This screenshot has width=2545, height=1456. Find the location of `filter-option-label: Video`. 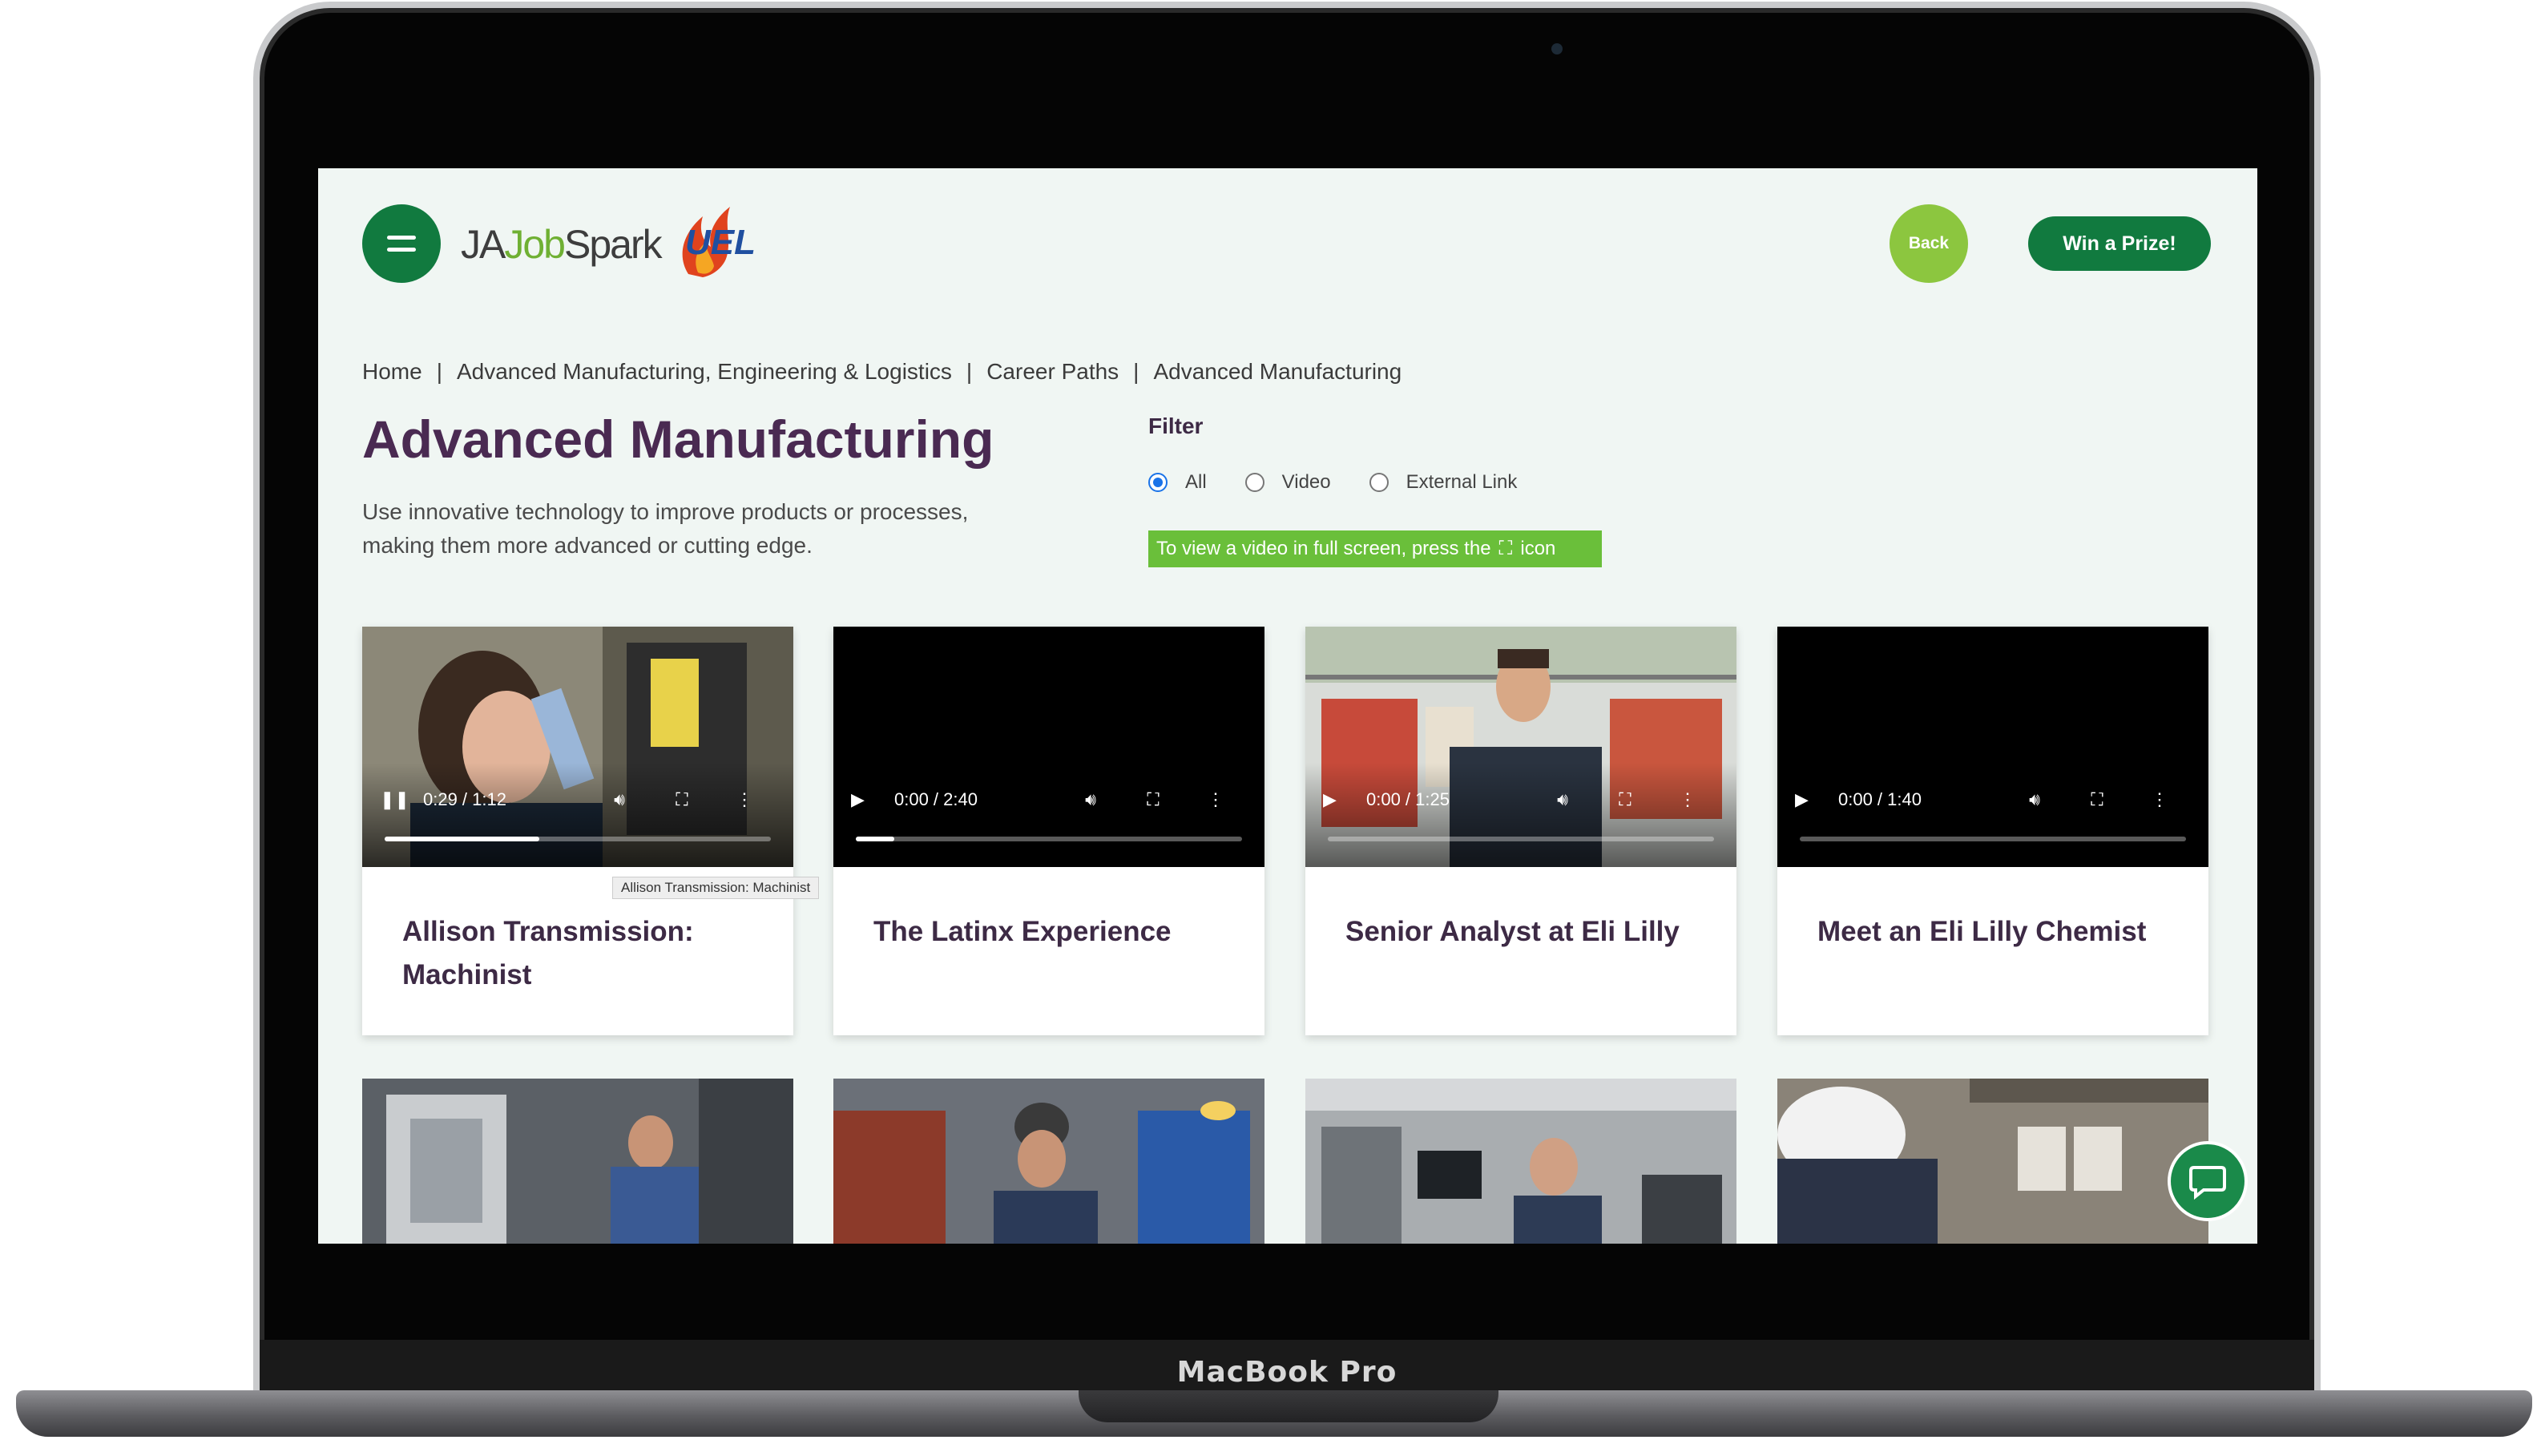

filter-option-label: Video is located at coordinates (1306, 482).